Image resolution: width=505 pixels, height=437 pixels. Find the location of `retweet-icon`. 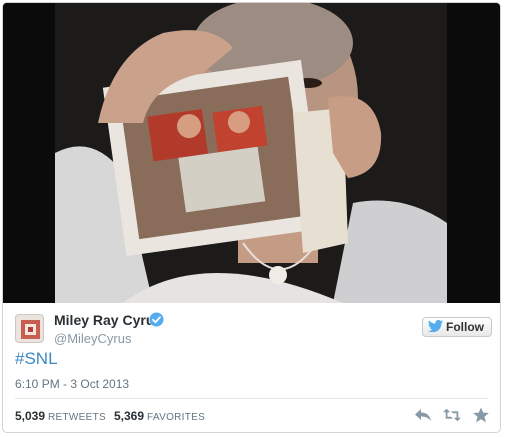

retweet-icon is located at coordinates (452, 415).